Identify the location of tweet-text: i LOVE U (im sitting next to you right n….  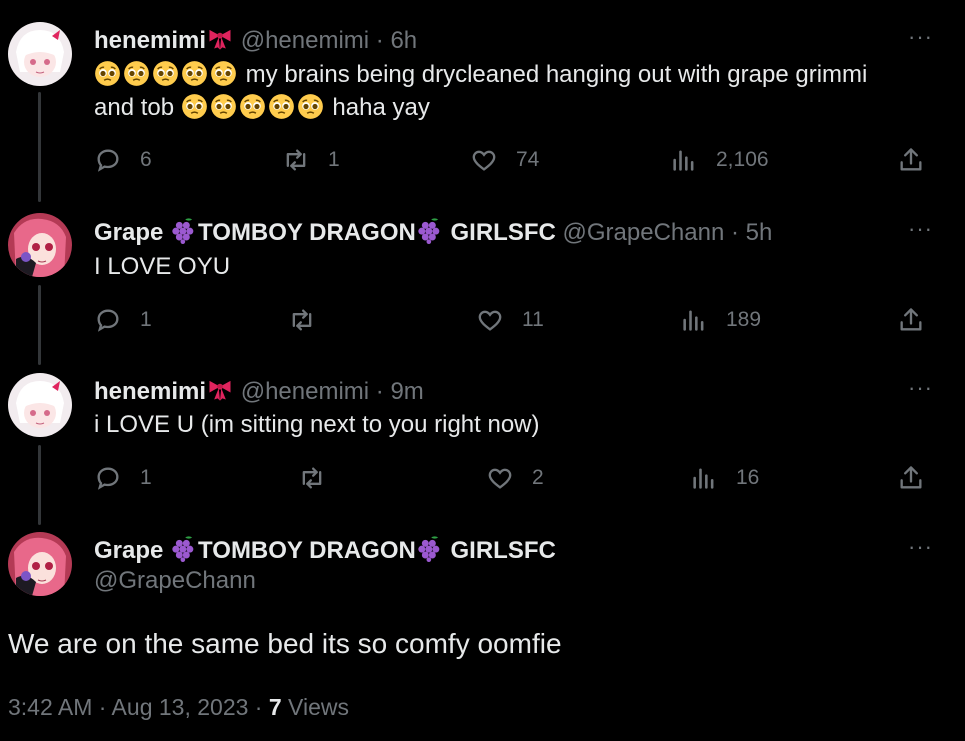
(317, 424).